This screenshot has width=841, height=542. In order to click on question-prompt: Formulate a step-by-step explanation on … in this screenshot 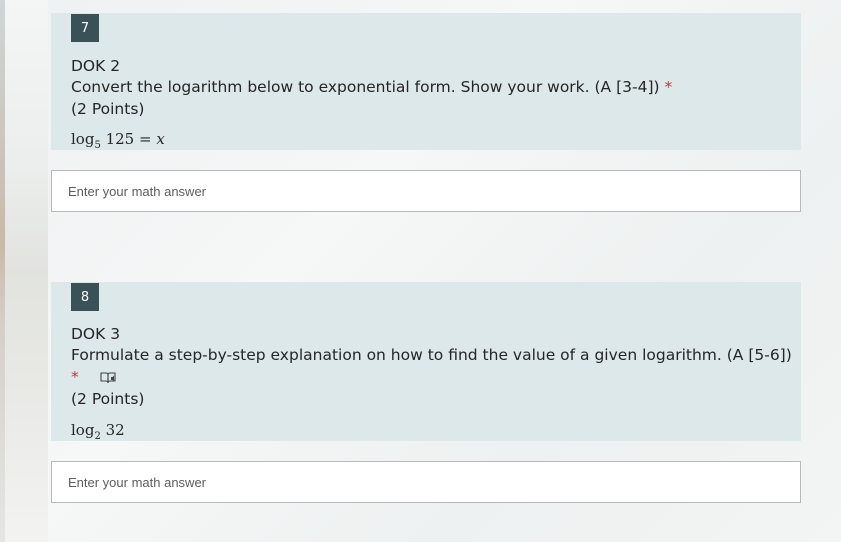, I will do `click(431, 355)`.